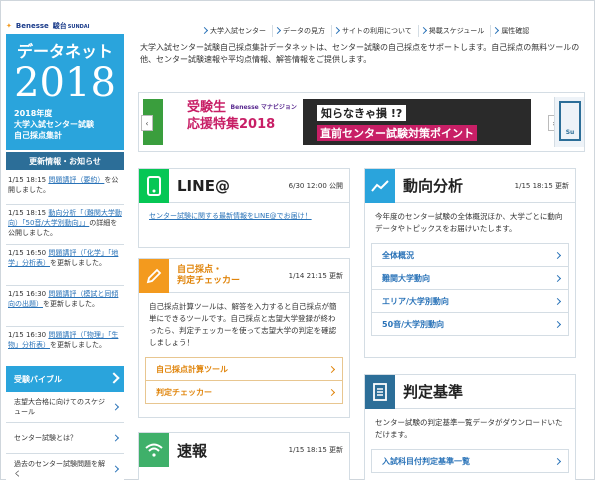 Image resolution: width=595 pixels, height=480 pixels. What do you see at coordinates (65, 306) in the screenshot?
I see `news-item: 1/15 16:30 問題講評（模試と同傾向の出題）を更新しました。` at bounding box center [65, 306].